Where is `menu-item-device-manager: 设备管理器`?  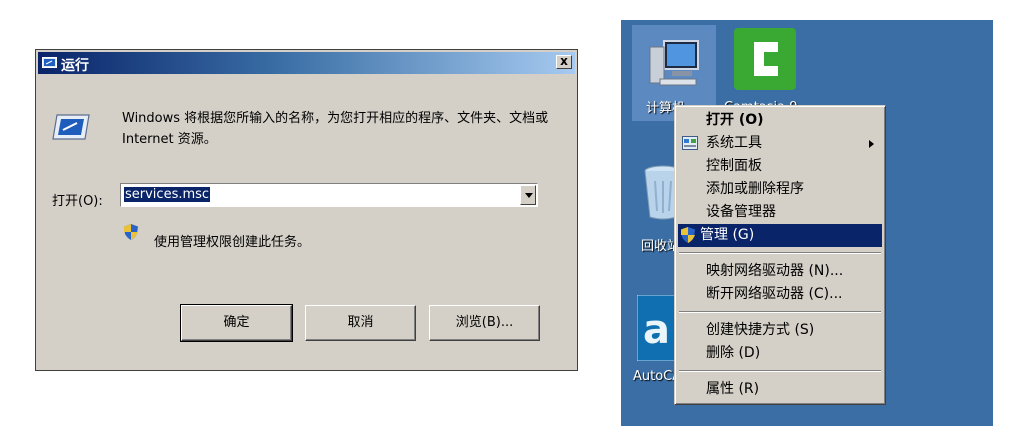
menu-item-device-manager: 设备管理器 is located at coordinates (780, 212).